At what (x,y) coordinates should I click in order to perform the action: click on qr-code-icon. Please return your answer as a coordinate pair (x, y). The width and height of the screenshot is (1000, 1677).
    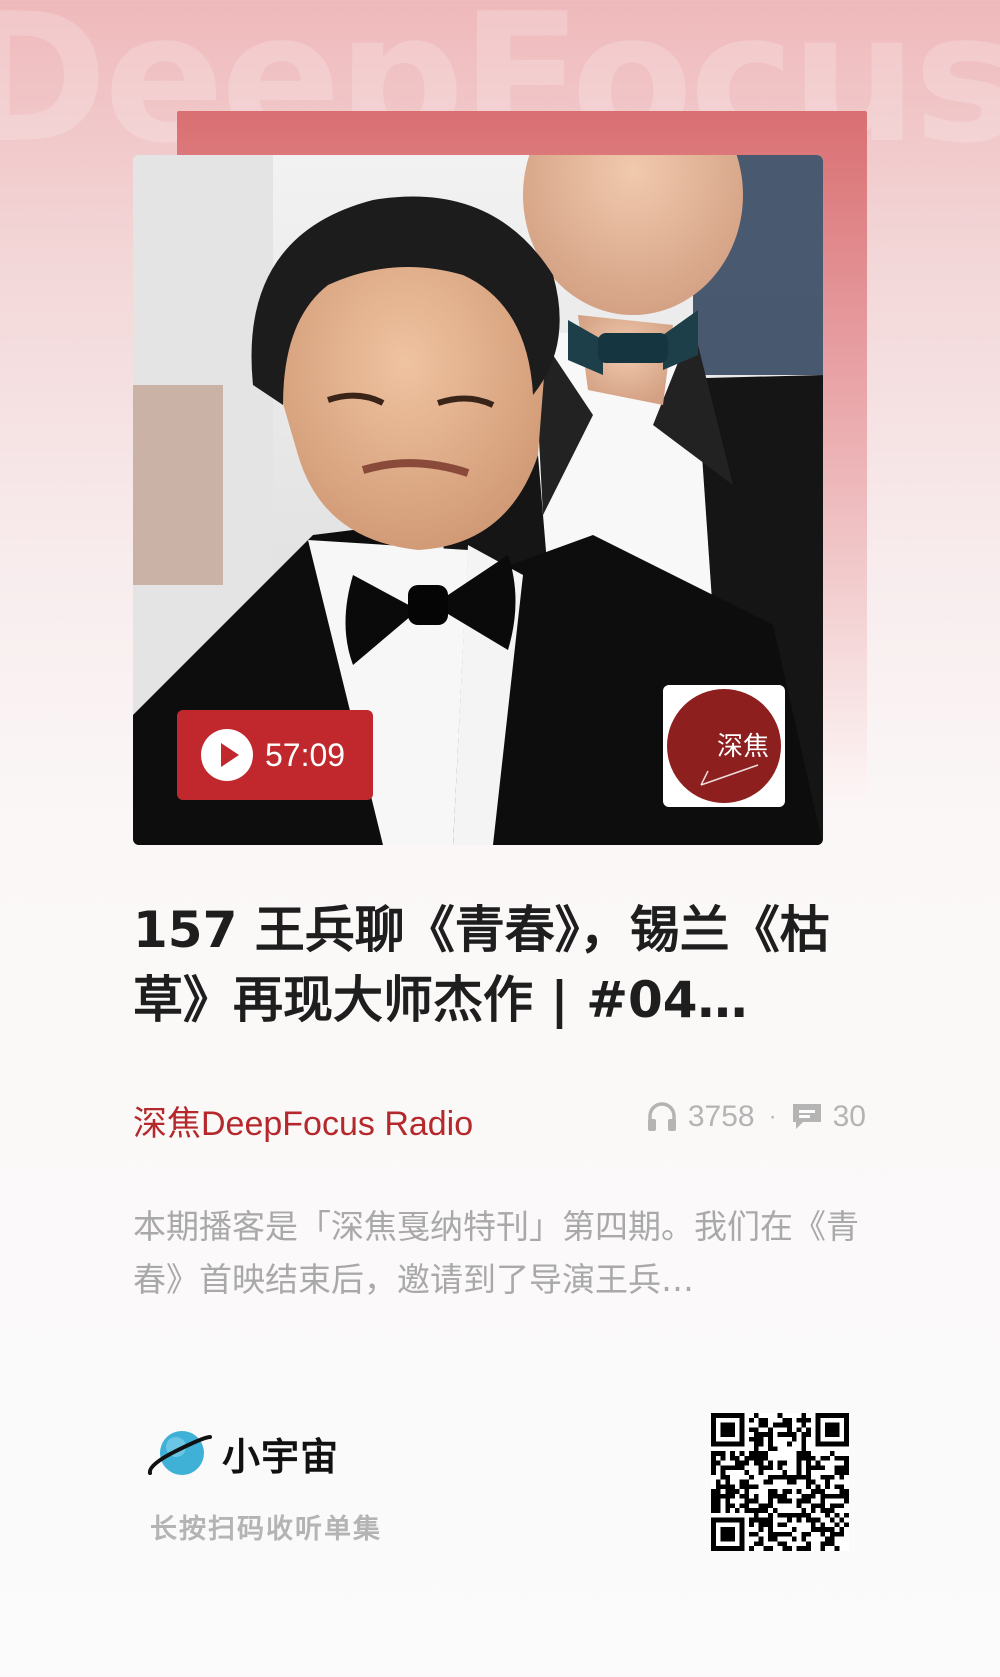
    Looking at the image, I should click on (780, 1482).